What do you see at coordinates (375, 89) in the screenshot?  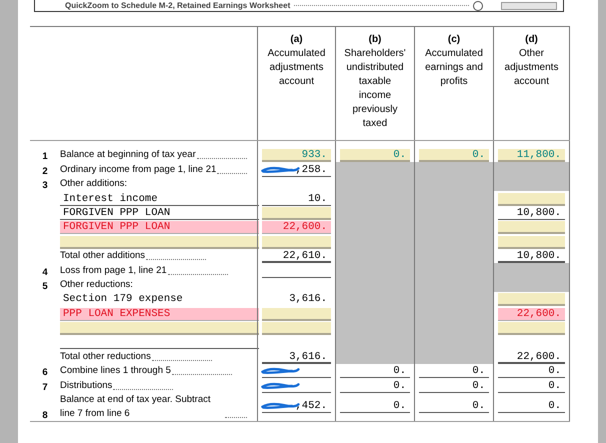 I see `column-heading: Shareholders' undistributed taxable income previously taxed` at bounding box center [375, 89].